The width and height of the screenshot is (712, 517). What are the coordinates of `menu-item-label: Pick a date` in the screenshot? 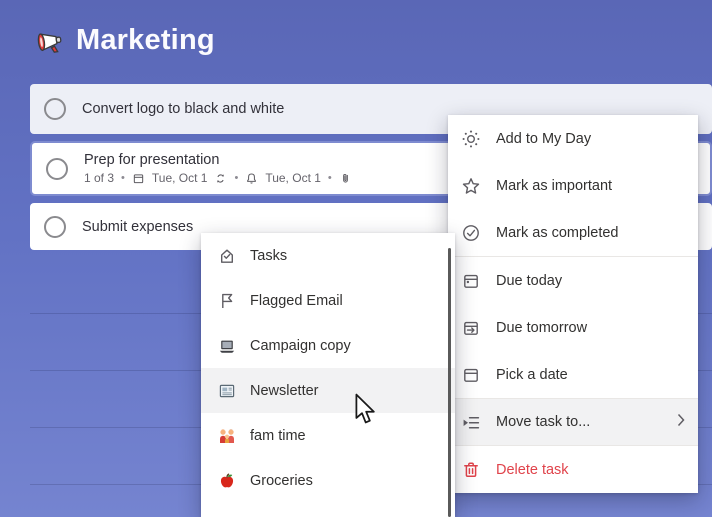 It's located at (532, 374).